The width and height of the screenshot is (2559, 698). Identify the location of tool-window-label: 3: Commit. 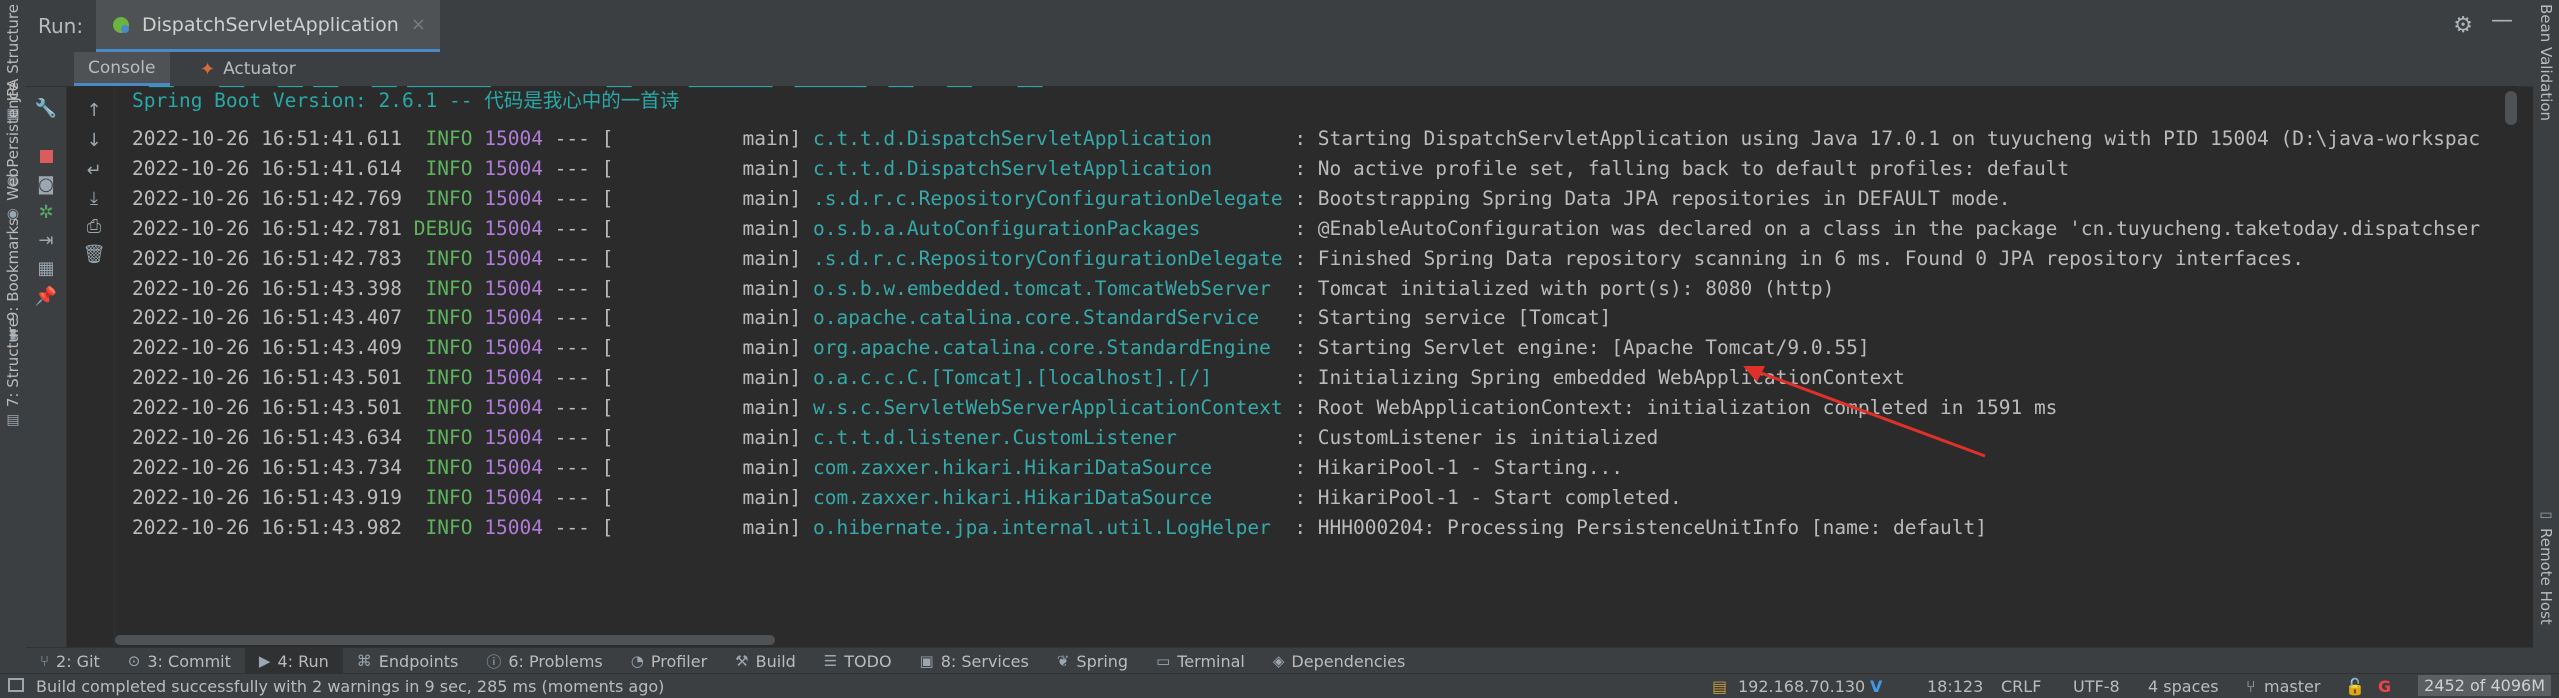
(189, 661).